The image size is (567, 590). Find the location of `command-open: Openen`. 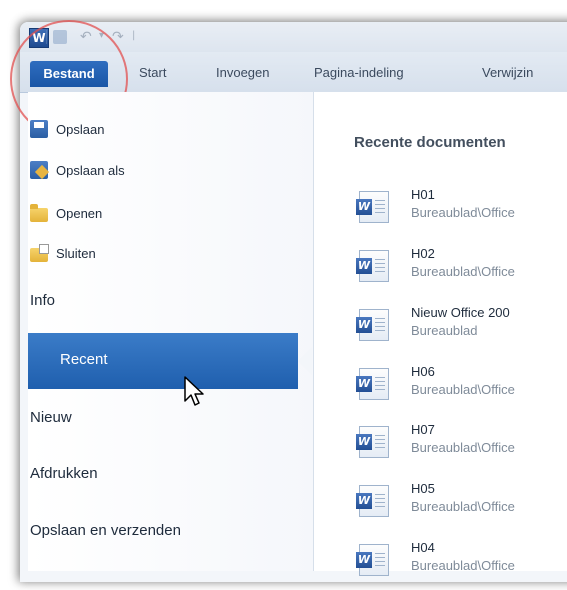

command-open: Openen is located at coordinates (66, 213).